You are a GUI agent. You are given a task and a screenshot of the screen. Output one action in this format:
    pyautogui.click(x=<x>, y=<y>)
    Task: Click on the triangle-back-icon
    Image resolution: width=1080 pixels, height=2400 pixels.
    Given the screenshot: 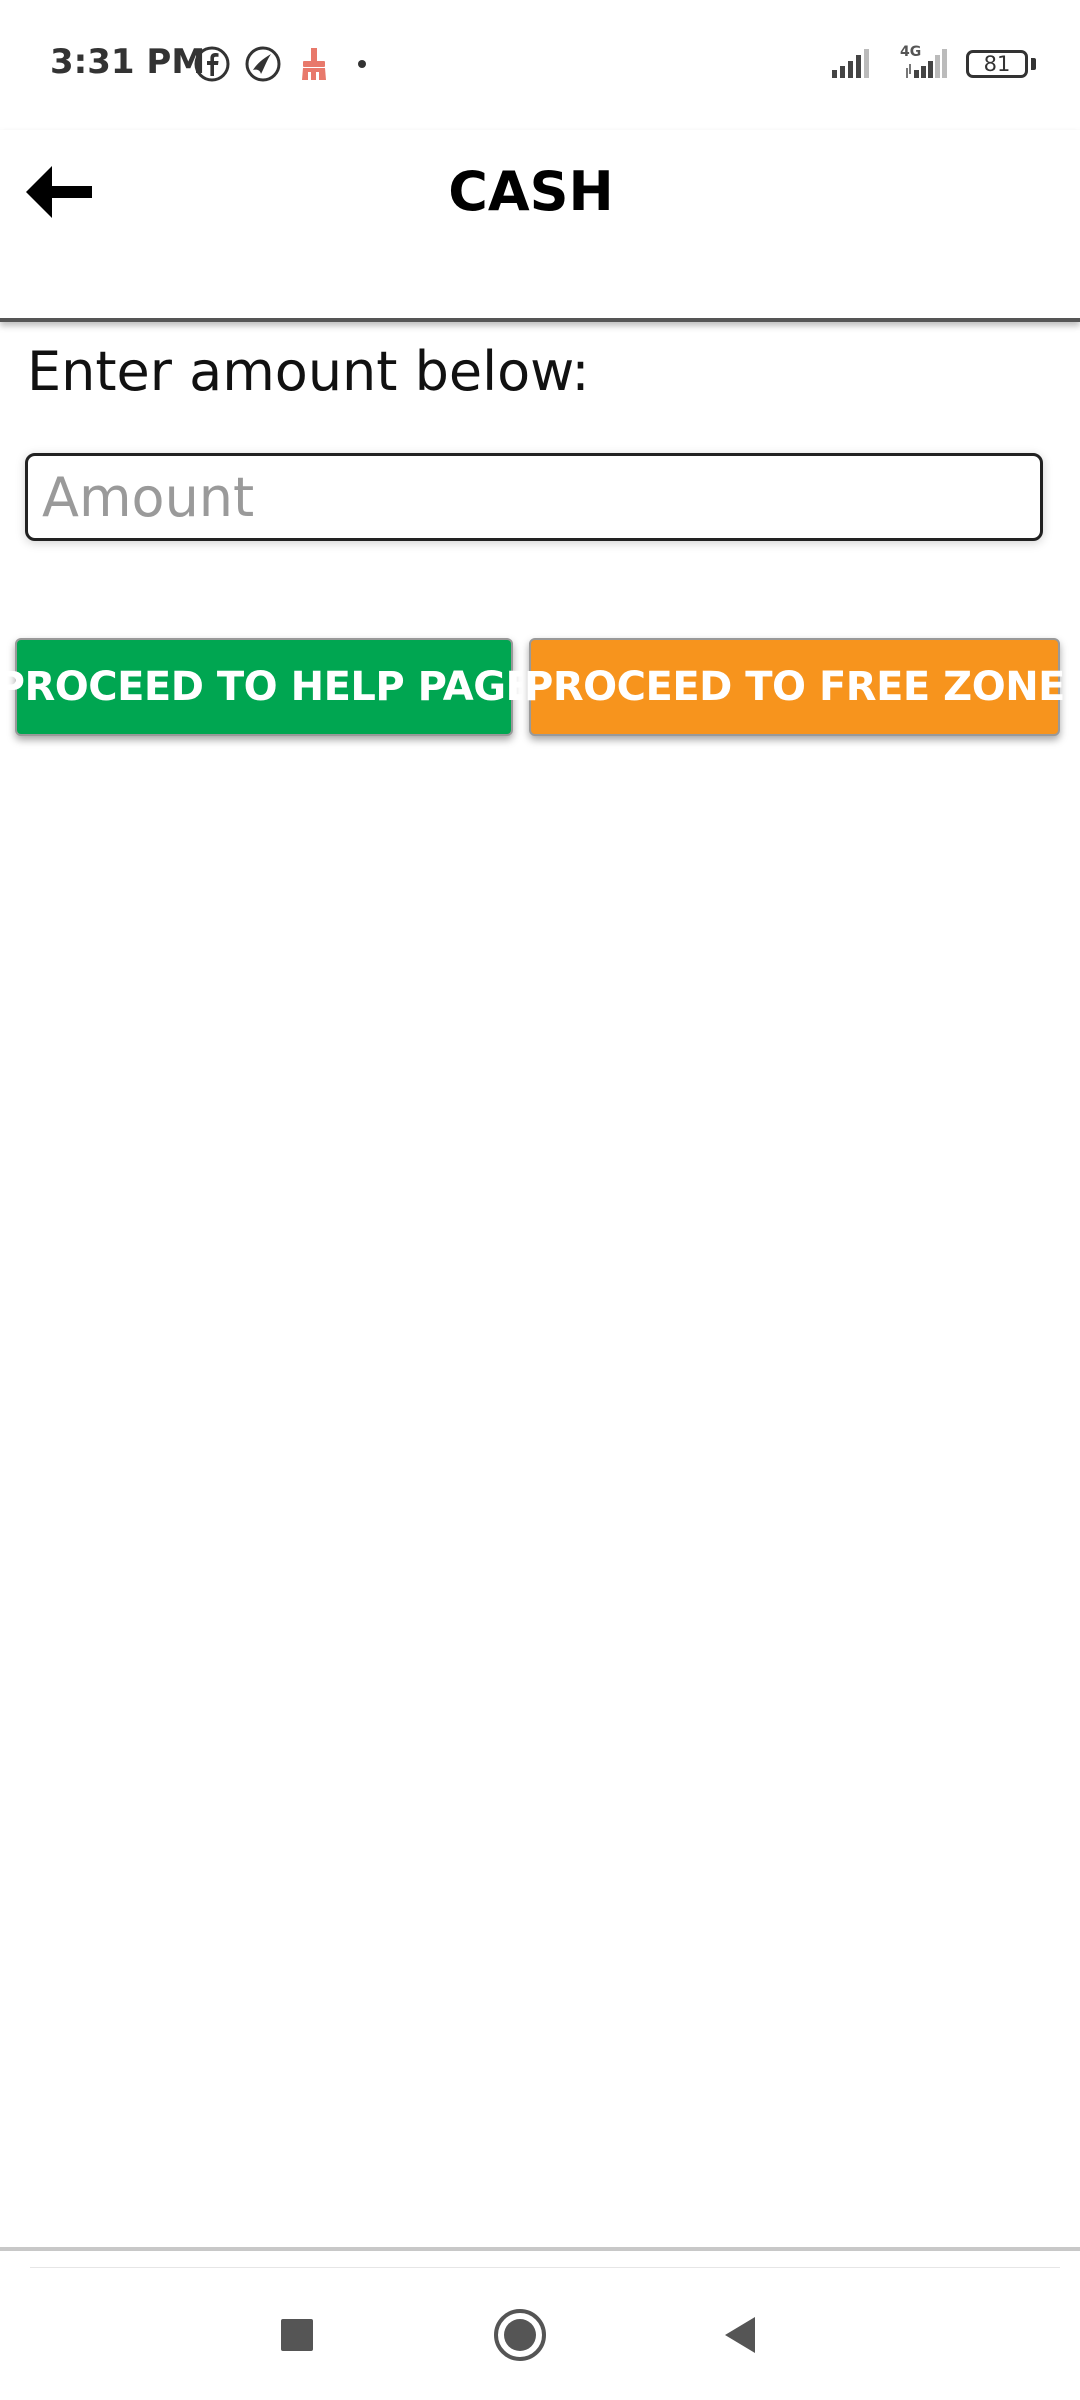 What is the action you would take?
    pyautogui.click(x=740, y=2335)
    